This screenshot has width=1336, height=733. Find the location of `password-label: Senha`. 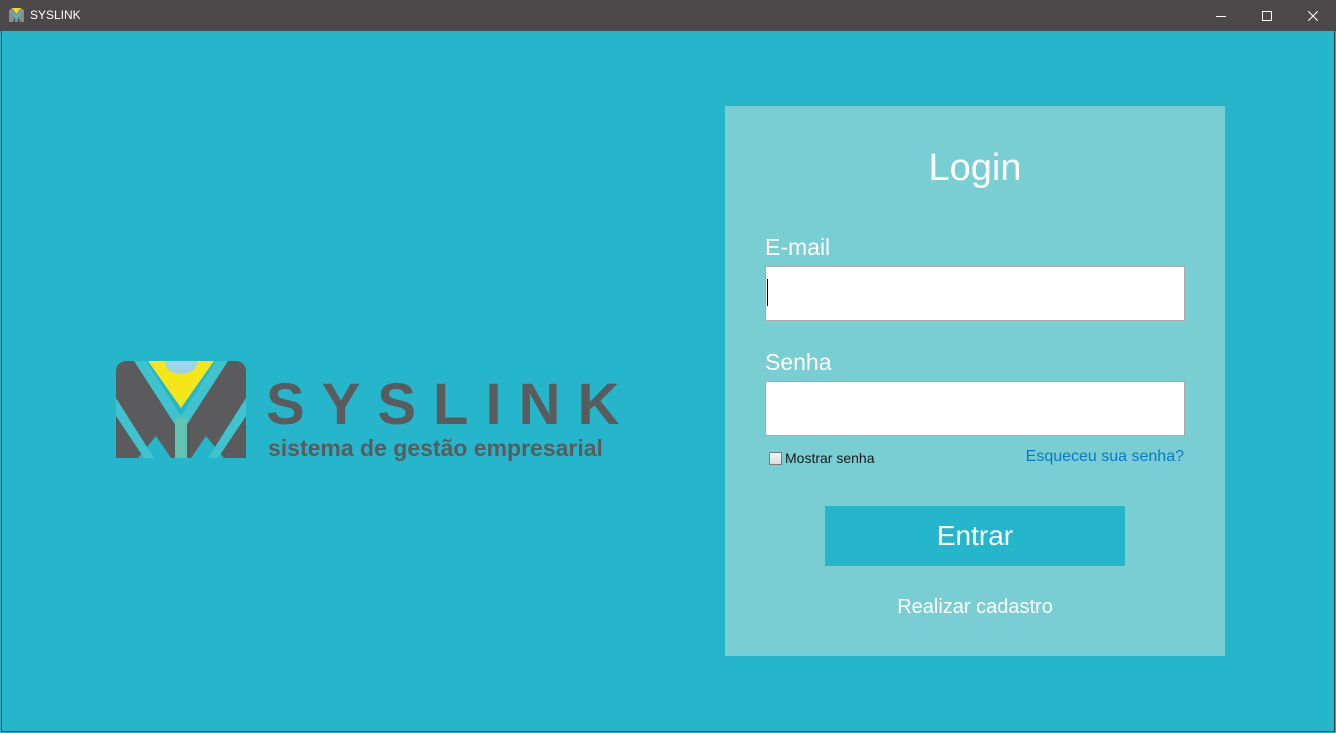

password-label: Senha is located at coordinates (798, 362).